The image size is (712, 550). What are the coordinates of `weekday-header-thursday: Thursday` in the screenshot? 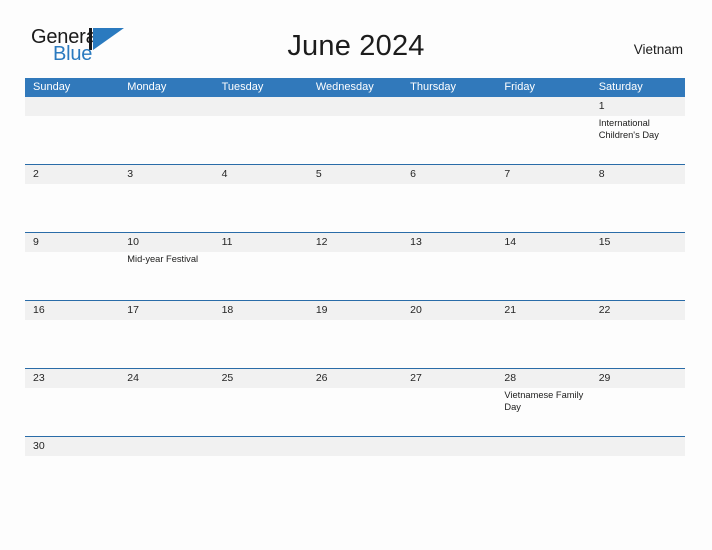 It's located at (433, 87).